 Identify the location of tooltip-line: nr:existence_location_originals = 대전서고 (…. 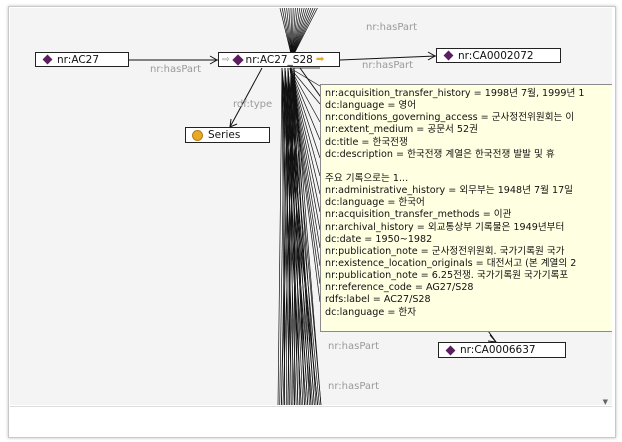
(451, 263).